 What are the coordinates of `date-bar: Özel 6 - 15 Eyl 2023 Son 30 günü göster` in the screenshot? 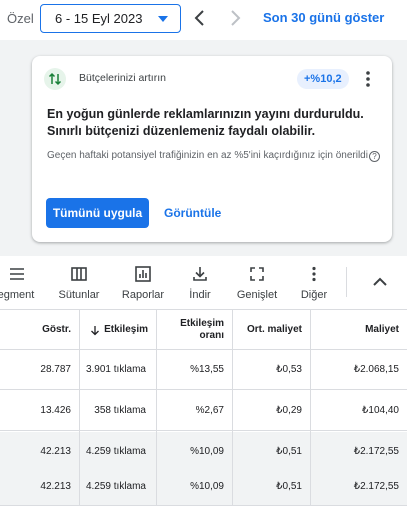 It's located at (203, 20).